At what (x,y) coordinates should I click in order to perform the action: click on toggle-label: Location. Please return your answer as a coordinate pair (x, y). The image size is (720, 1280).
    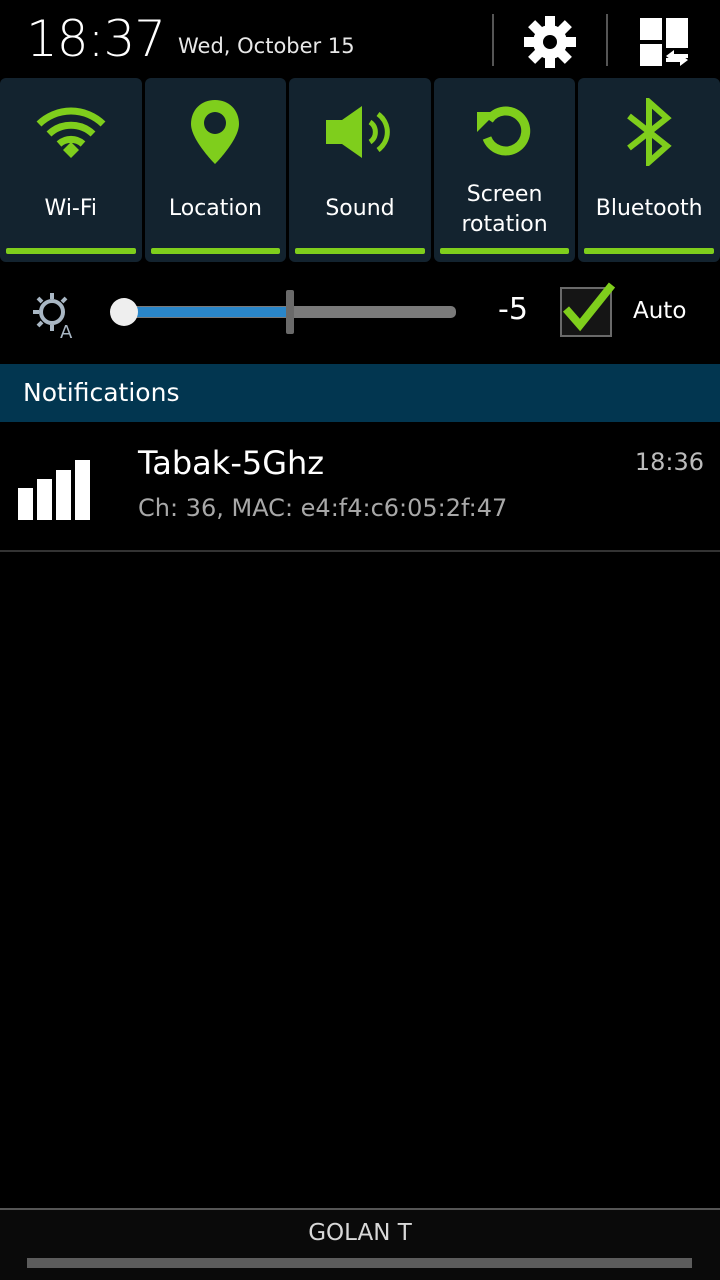
    Looking at the image, I should click on (215, 208).